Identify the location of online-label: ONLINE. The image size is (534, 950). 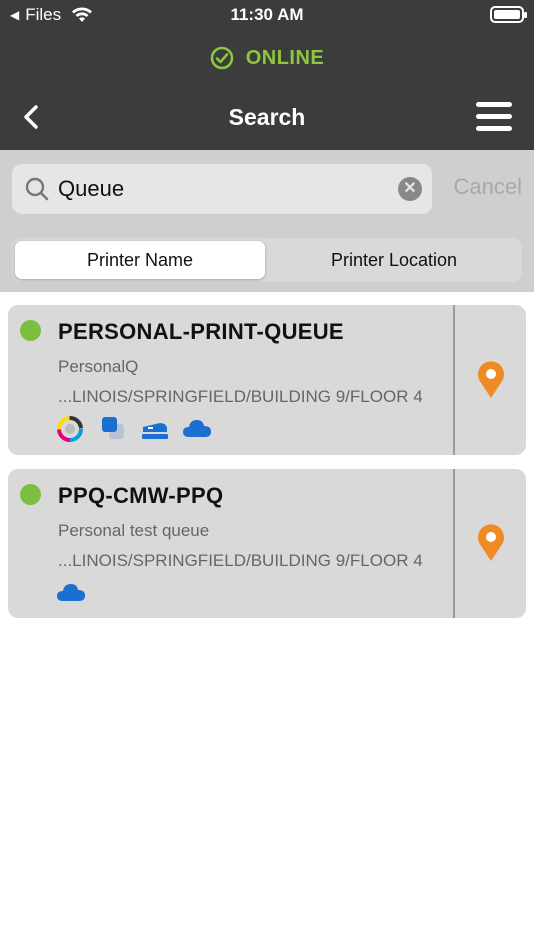
(285, 57).